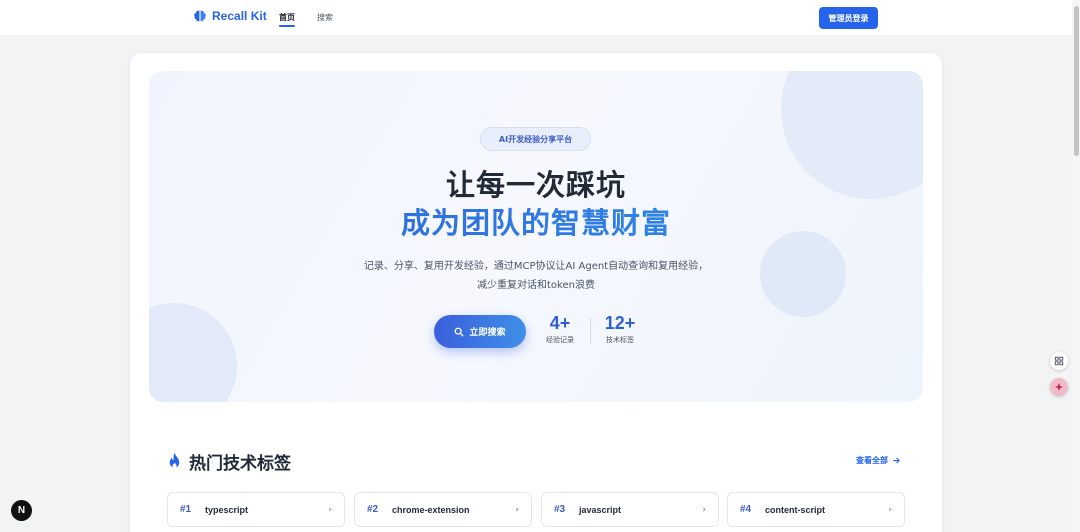 The width and height of the screenshot is (1080, 532). I want to click on sparkle-icon, so click(1059, 387).